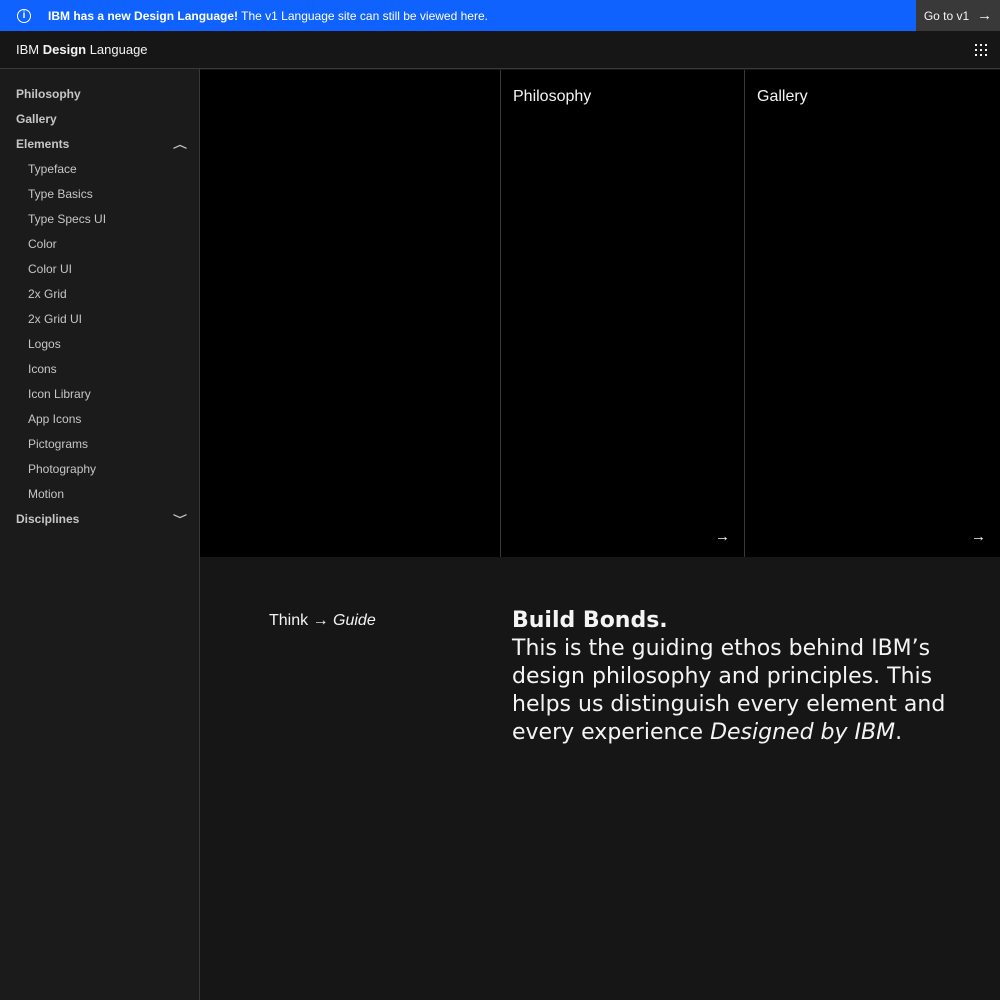 This screenshot has width=1000, height=1000. Describe the element at coordinates (872, 313) in the screenshot. I see `gallery-card: Gallery →` at that location.